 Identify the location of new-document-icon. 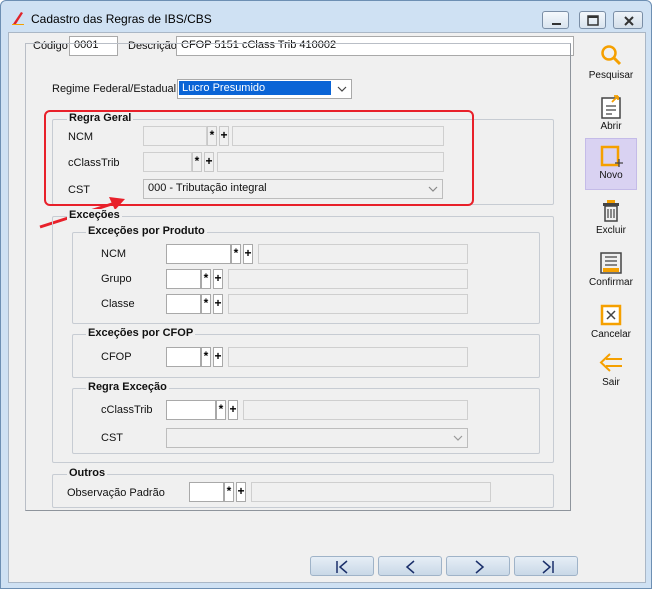
(611, 156).